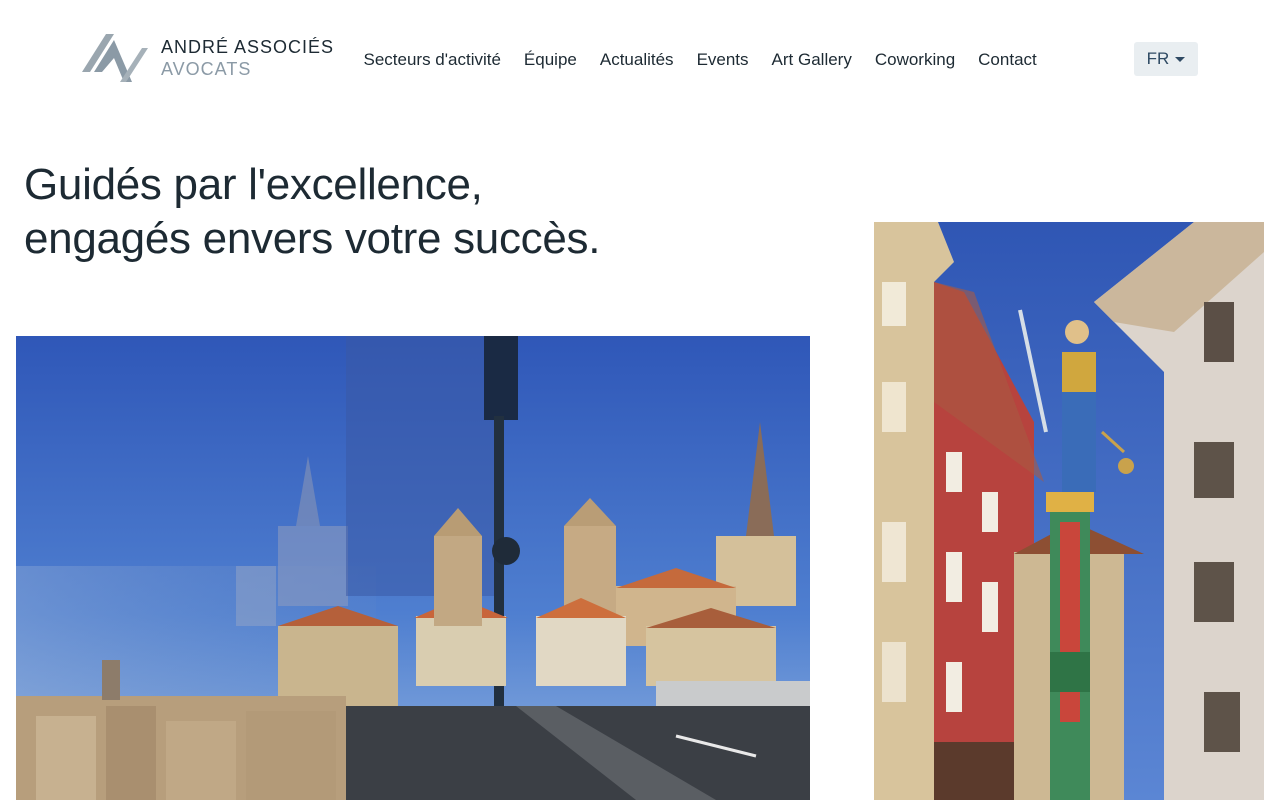  I want to click on nav-item-equipe: Équipe, so click(550, 60).